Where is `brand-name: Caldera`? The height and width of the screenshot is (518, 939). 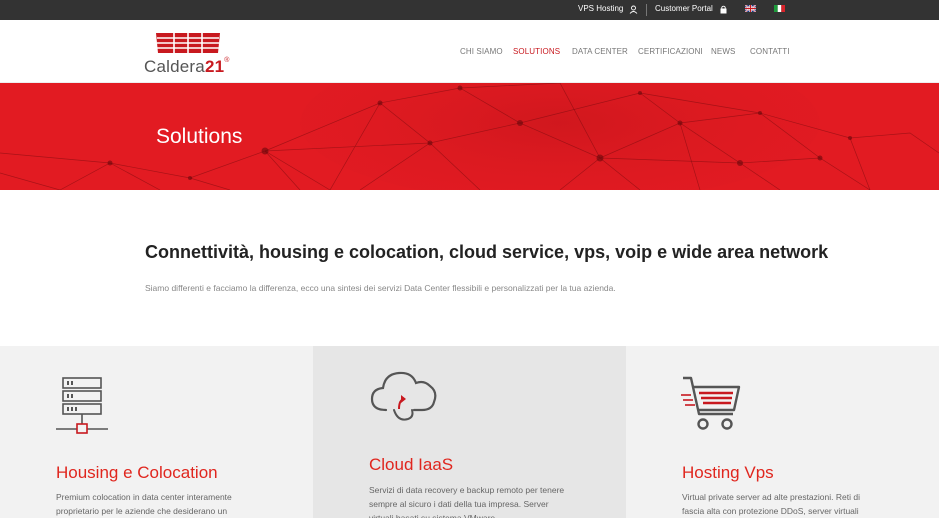 brand-name: Caldera is located at coordinates (174, 66).